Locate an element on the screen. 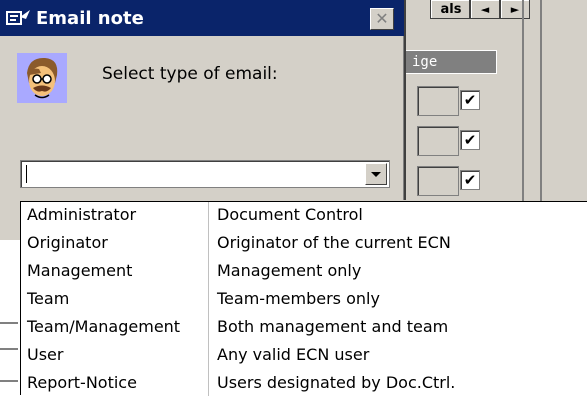 This screenshot has height=396, width=587. nav-next-button: ► is located at coordinates (515, 9).